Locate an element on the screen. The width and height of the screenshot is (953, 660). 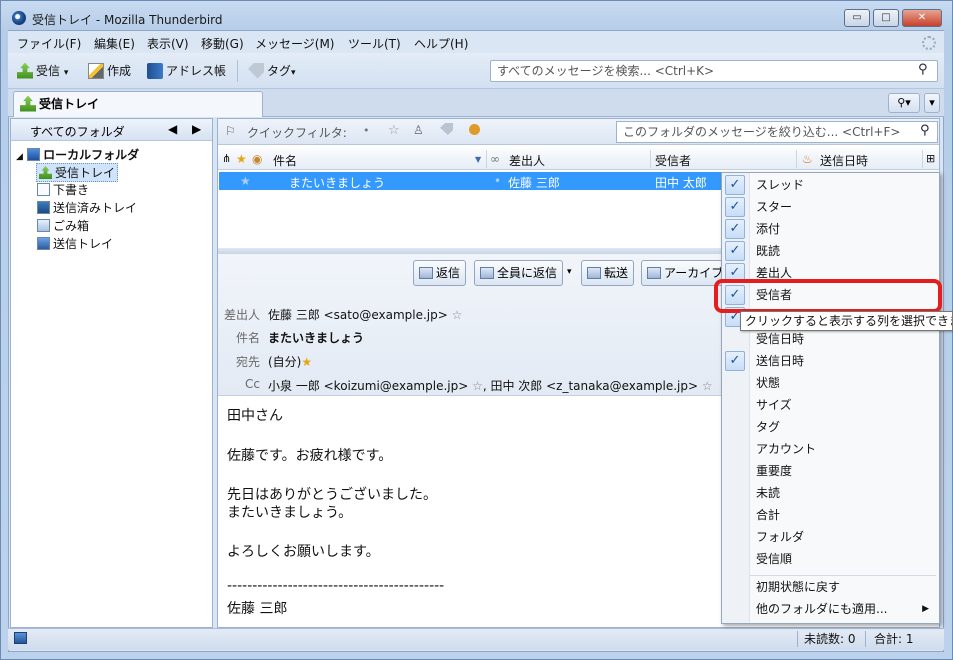
thread-column-icon: ⋔ is located at coordinates (226, 158).